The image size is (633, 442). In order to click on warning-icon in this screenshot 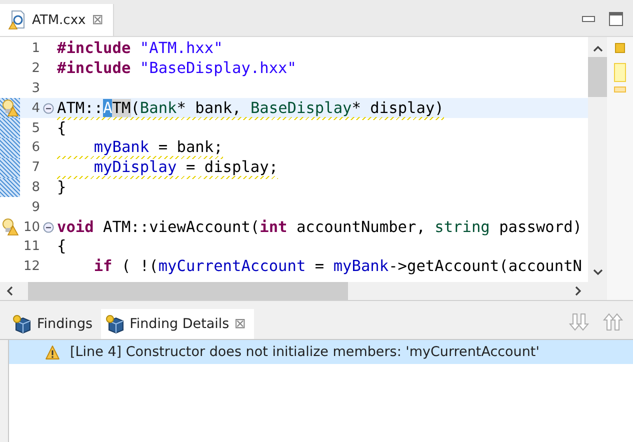, I will do `click(52, 352)`.